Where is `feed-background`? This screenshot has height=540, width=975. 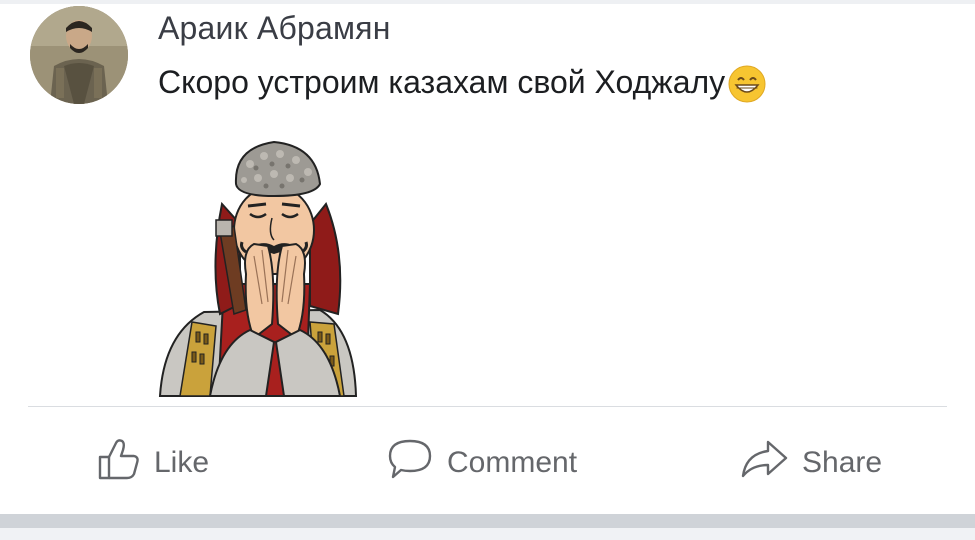
feed-background is located at coordinates (487, 534).